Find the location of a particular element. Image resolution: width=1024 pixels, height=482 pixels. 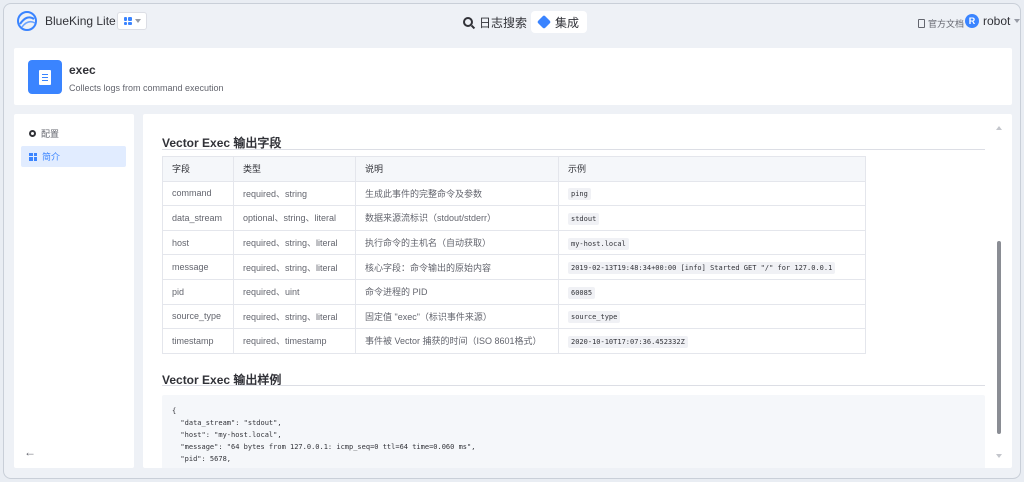

sidebar: 配置 简介 ← is located at coordinates (74, 291).